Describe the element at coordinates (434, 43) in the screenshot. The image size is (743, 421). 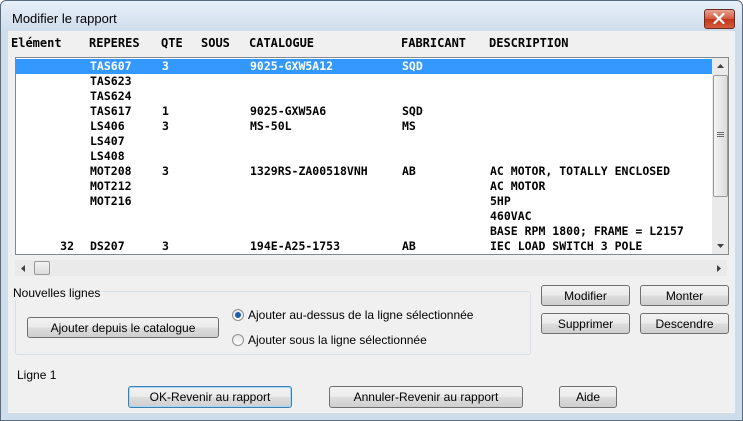
I see `column-header-fabricant: FABRICANT` at that location.